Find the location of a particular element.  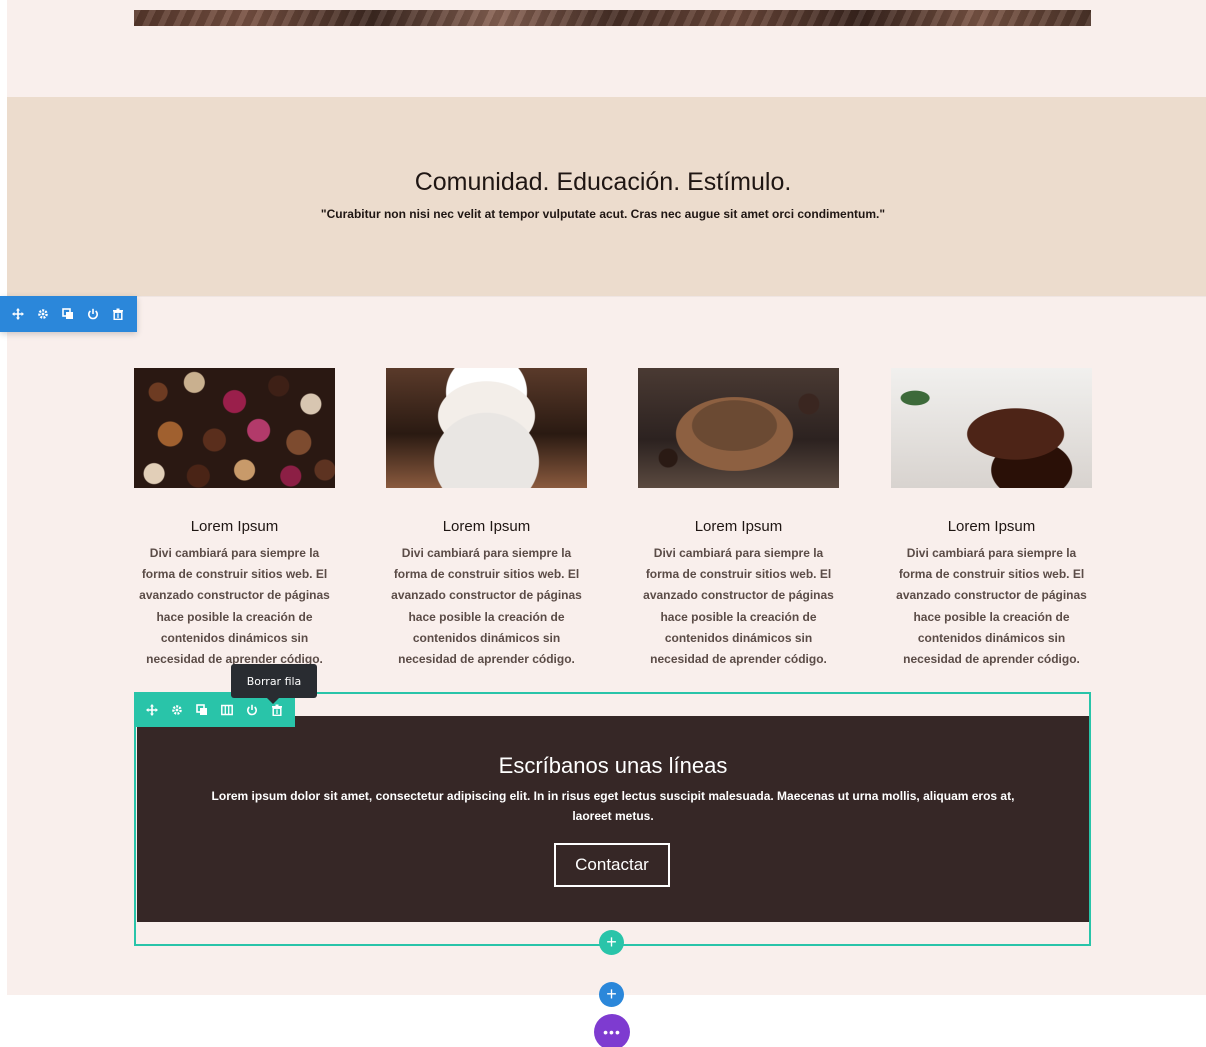

more-options-button: ••• is located at coordinates (612, 1030).